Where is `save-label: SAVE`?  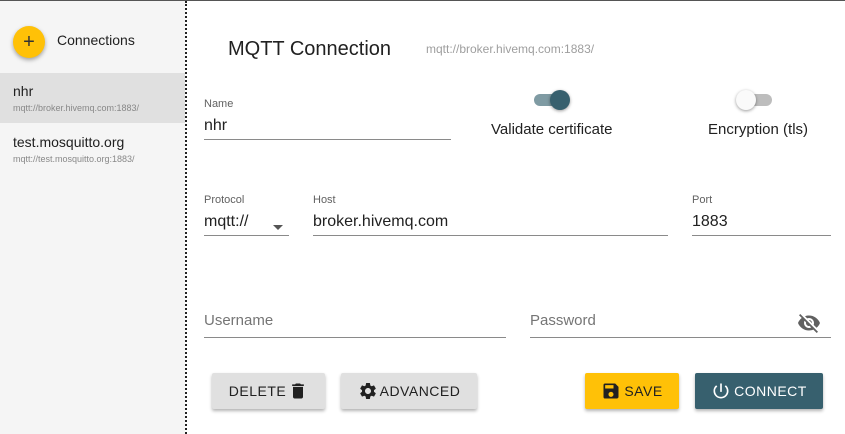 save-label: SAVE is located at coordinates (643, 391).